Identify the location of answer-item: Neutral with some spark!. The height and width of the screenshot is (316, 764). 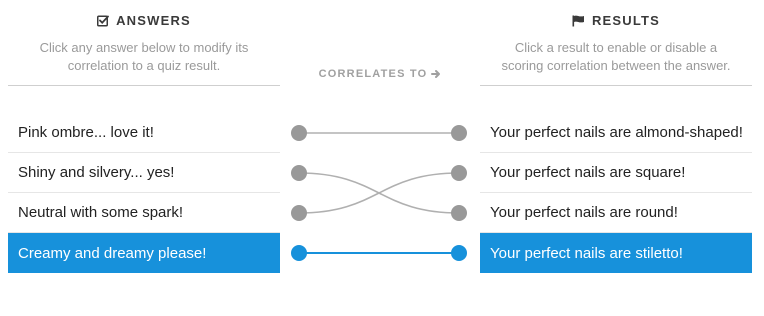
(144, 213).